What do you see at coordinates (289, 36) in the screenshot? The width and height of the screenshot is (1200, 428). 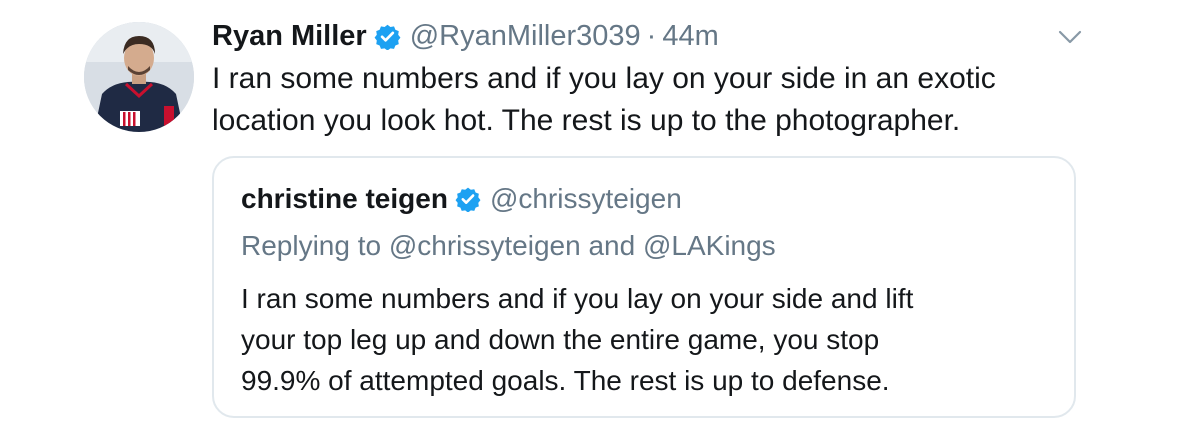 I see `author-name: Ryan Miller` at bounding box center [289, 36].